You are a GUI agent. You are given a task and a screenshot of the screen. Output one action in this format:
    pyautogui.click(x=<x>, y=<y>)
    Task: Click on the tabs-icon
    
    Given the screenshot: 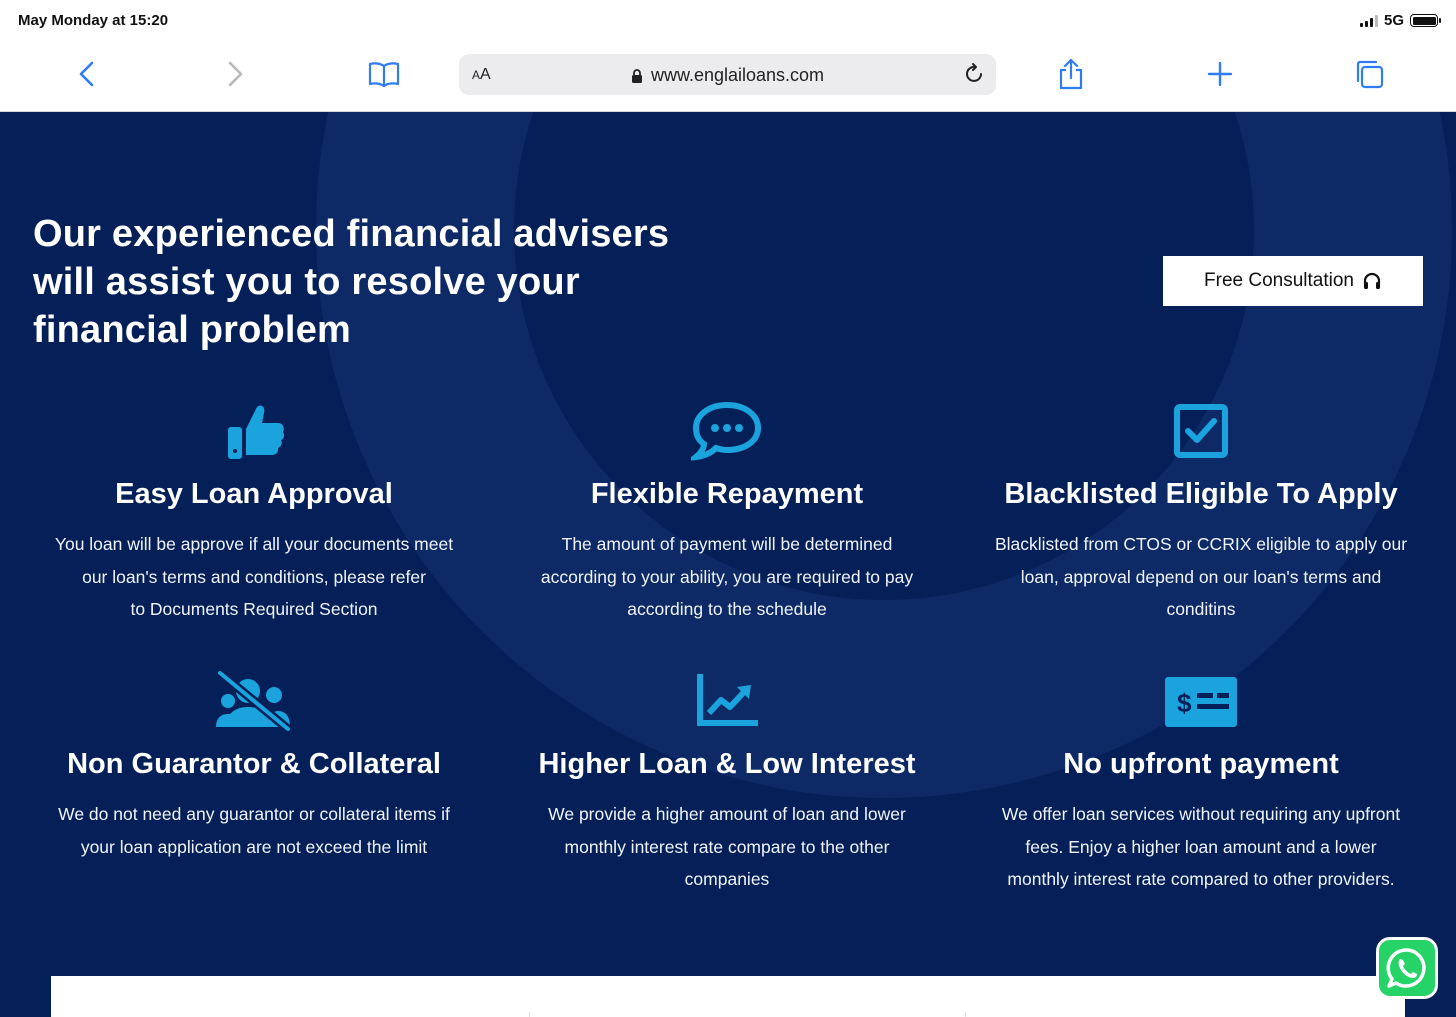 What is the action you would take?
    pyautogui.click(x=1369, y=74)
    